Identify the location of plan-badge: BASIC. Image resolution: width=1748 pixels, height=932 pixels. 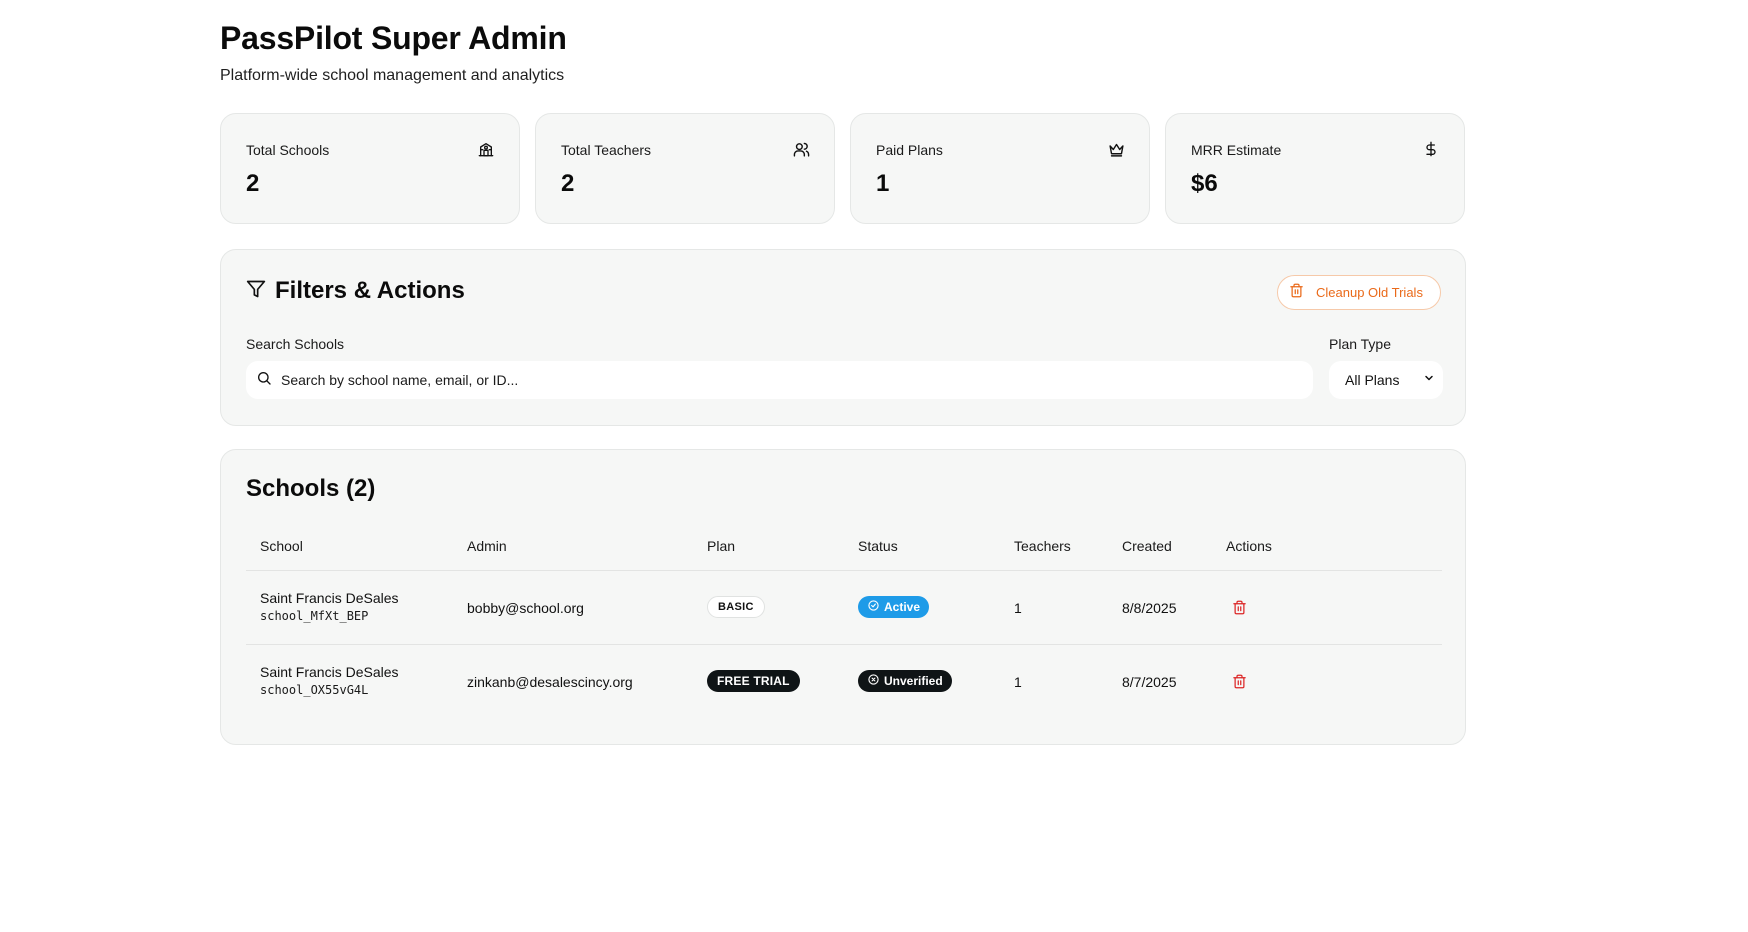
(736, 607).